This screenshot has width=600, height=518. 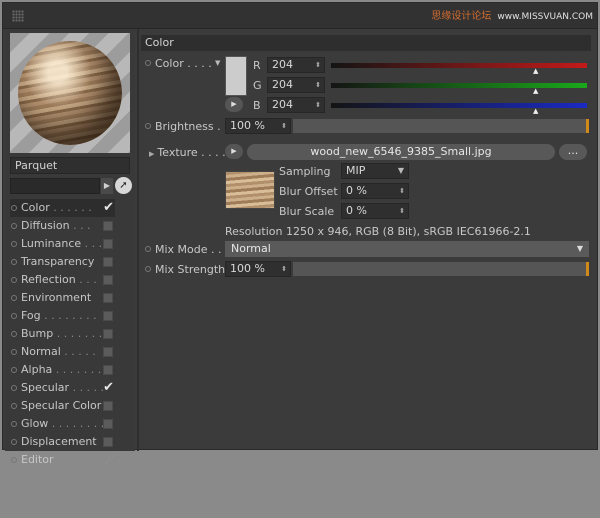 I want to click on color-swatch, so click(x=236, y=76).